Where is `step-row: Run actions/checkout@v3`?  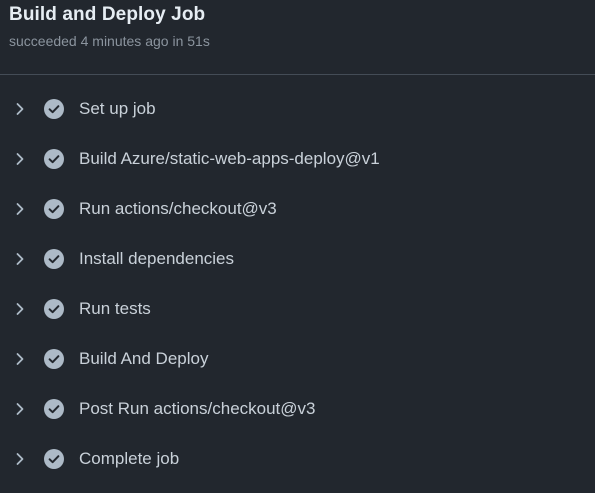
step-row: Run actions/checkout@v3 is located at coordinates (297, 210).